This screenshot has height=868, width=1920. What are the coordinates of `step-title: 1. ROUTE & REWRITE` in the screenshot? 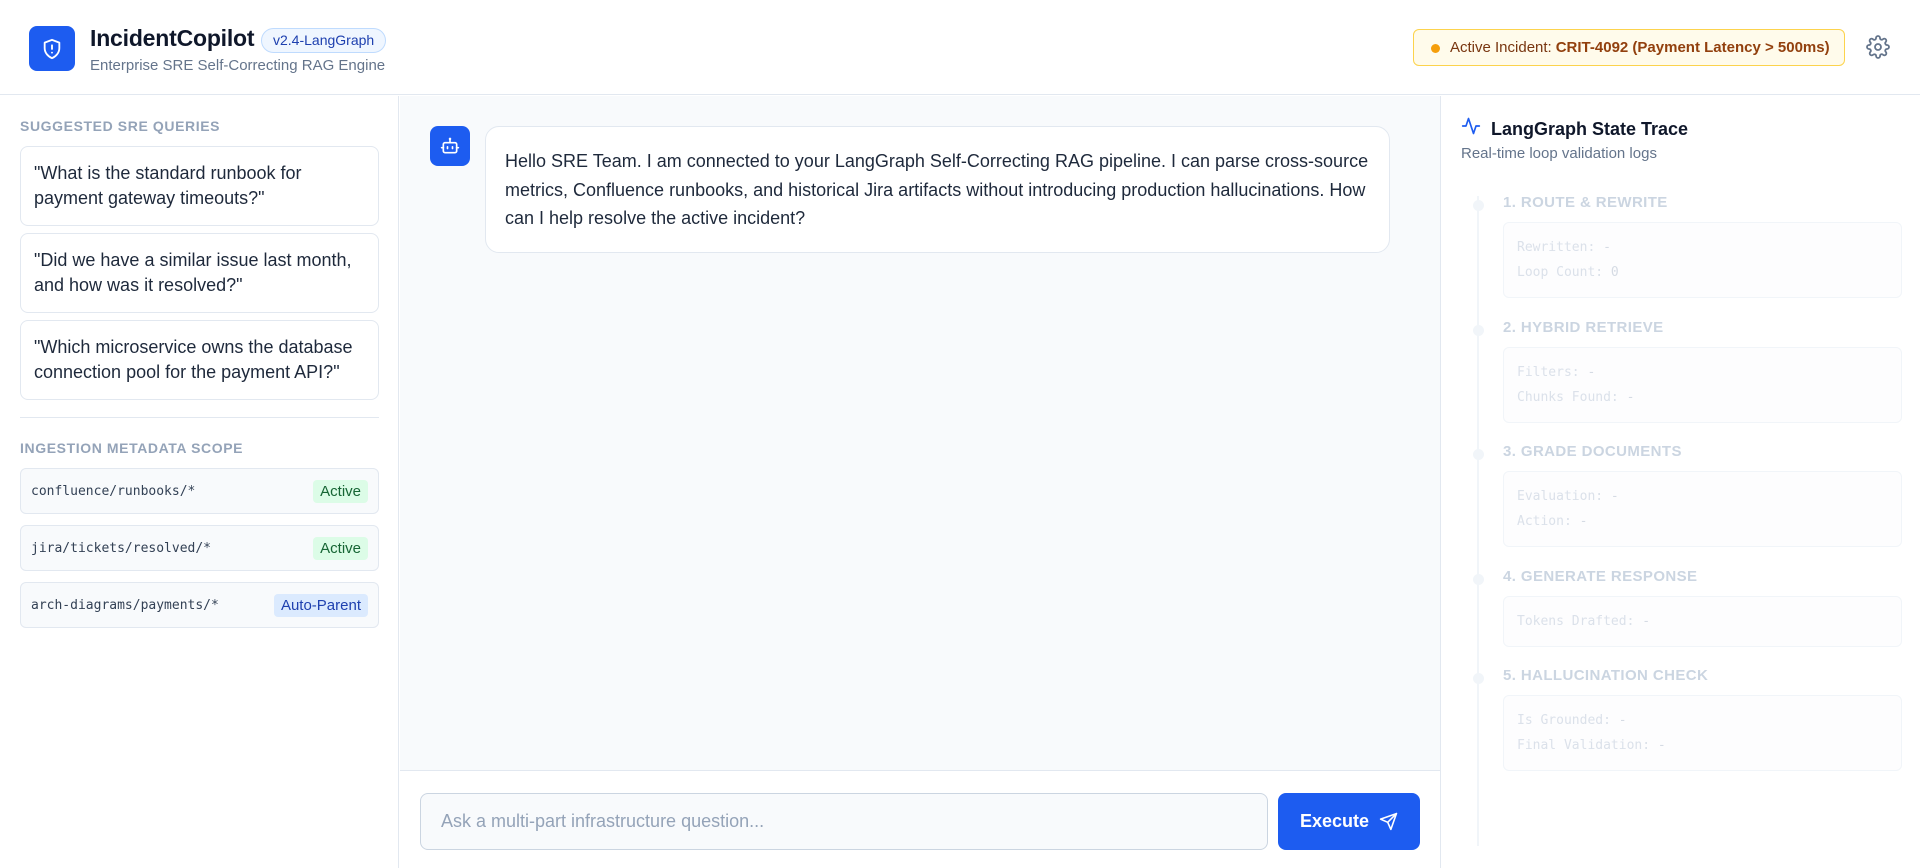 It's located at (1585, 202).